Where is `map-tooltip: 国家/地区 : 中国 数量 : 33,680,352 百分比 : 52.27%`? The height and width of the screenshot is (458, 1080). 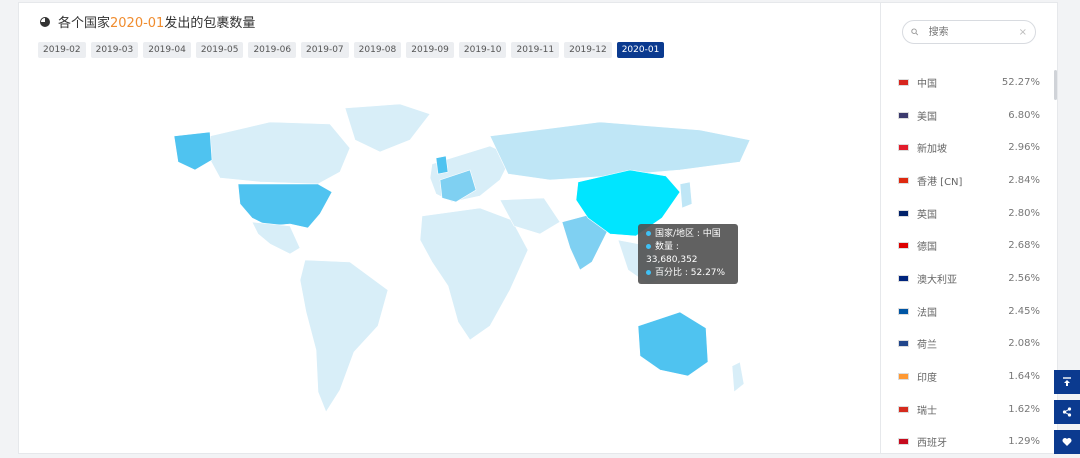
map-tooltip: 国家/地区 : 中国 数量 : 33,680,352 百分比 : 52.27% is located at coordinates (688, 254).